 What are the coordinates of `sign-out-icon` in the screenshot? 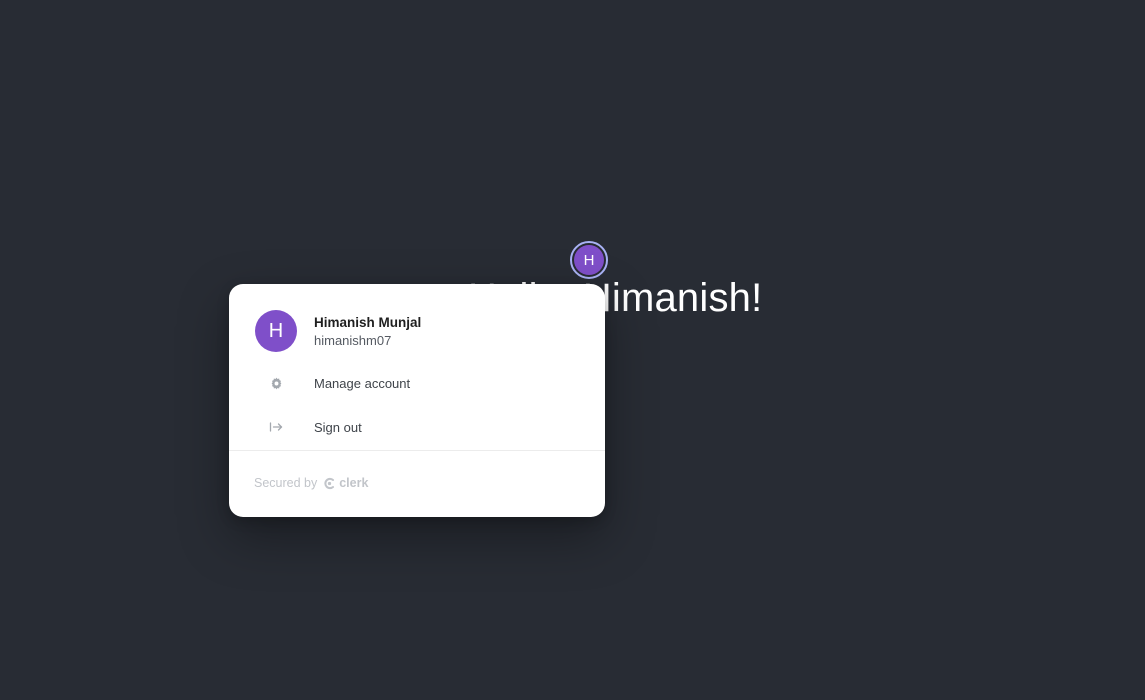 It's located at (276, 427).